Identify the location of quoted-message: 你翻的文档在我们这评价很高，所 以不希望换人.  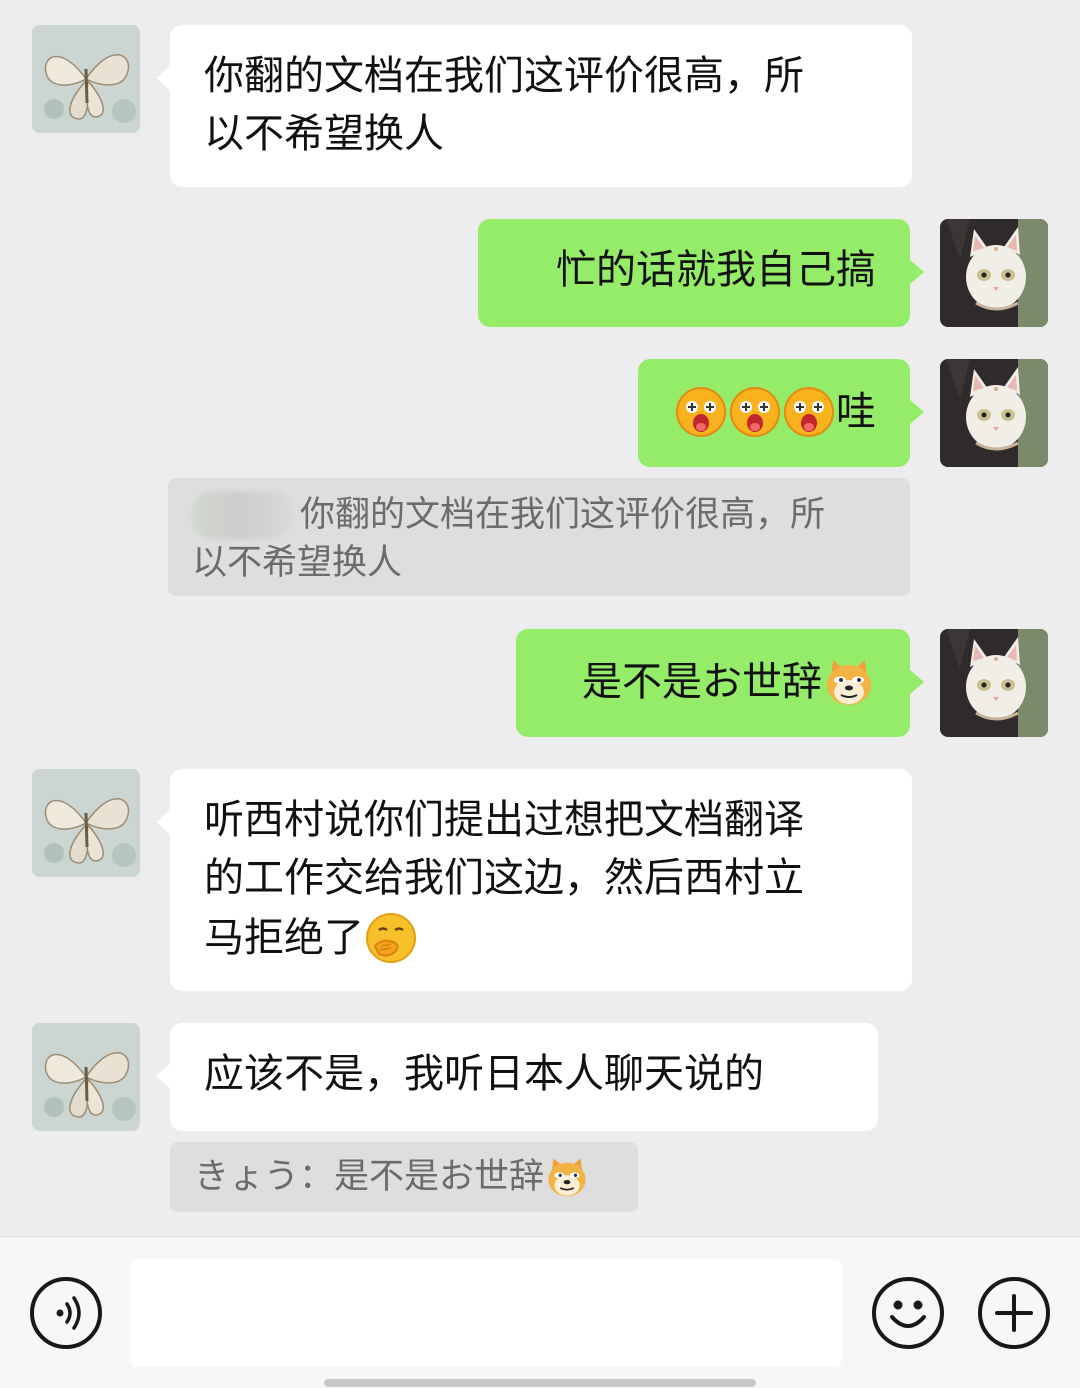
(539, 537).